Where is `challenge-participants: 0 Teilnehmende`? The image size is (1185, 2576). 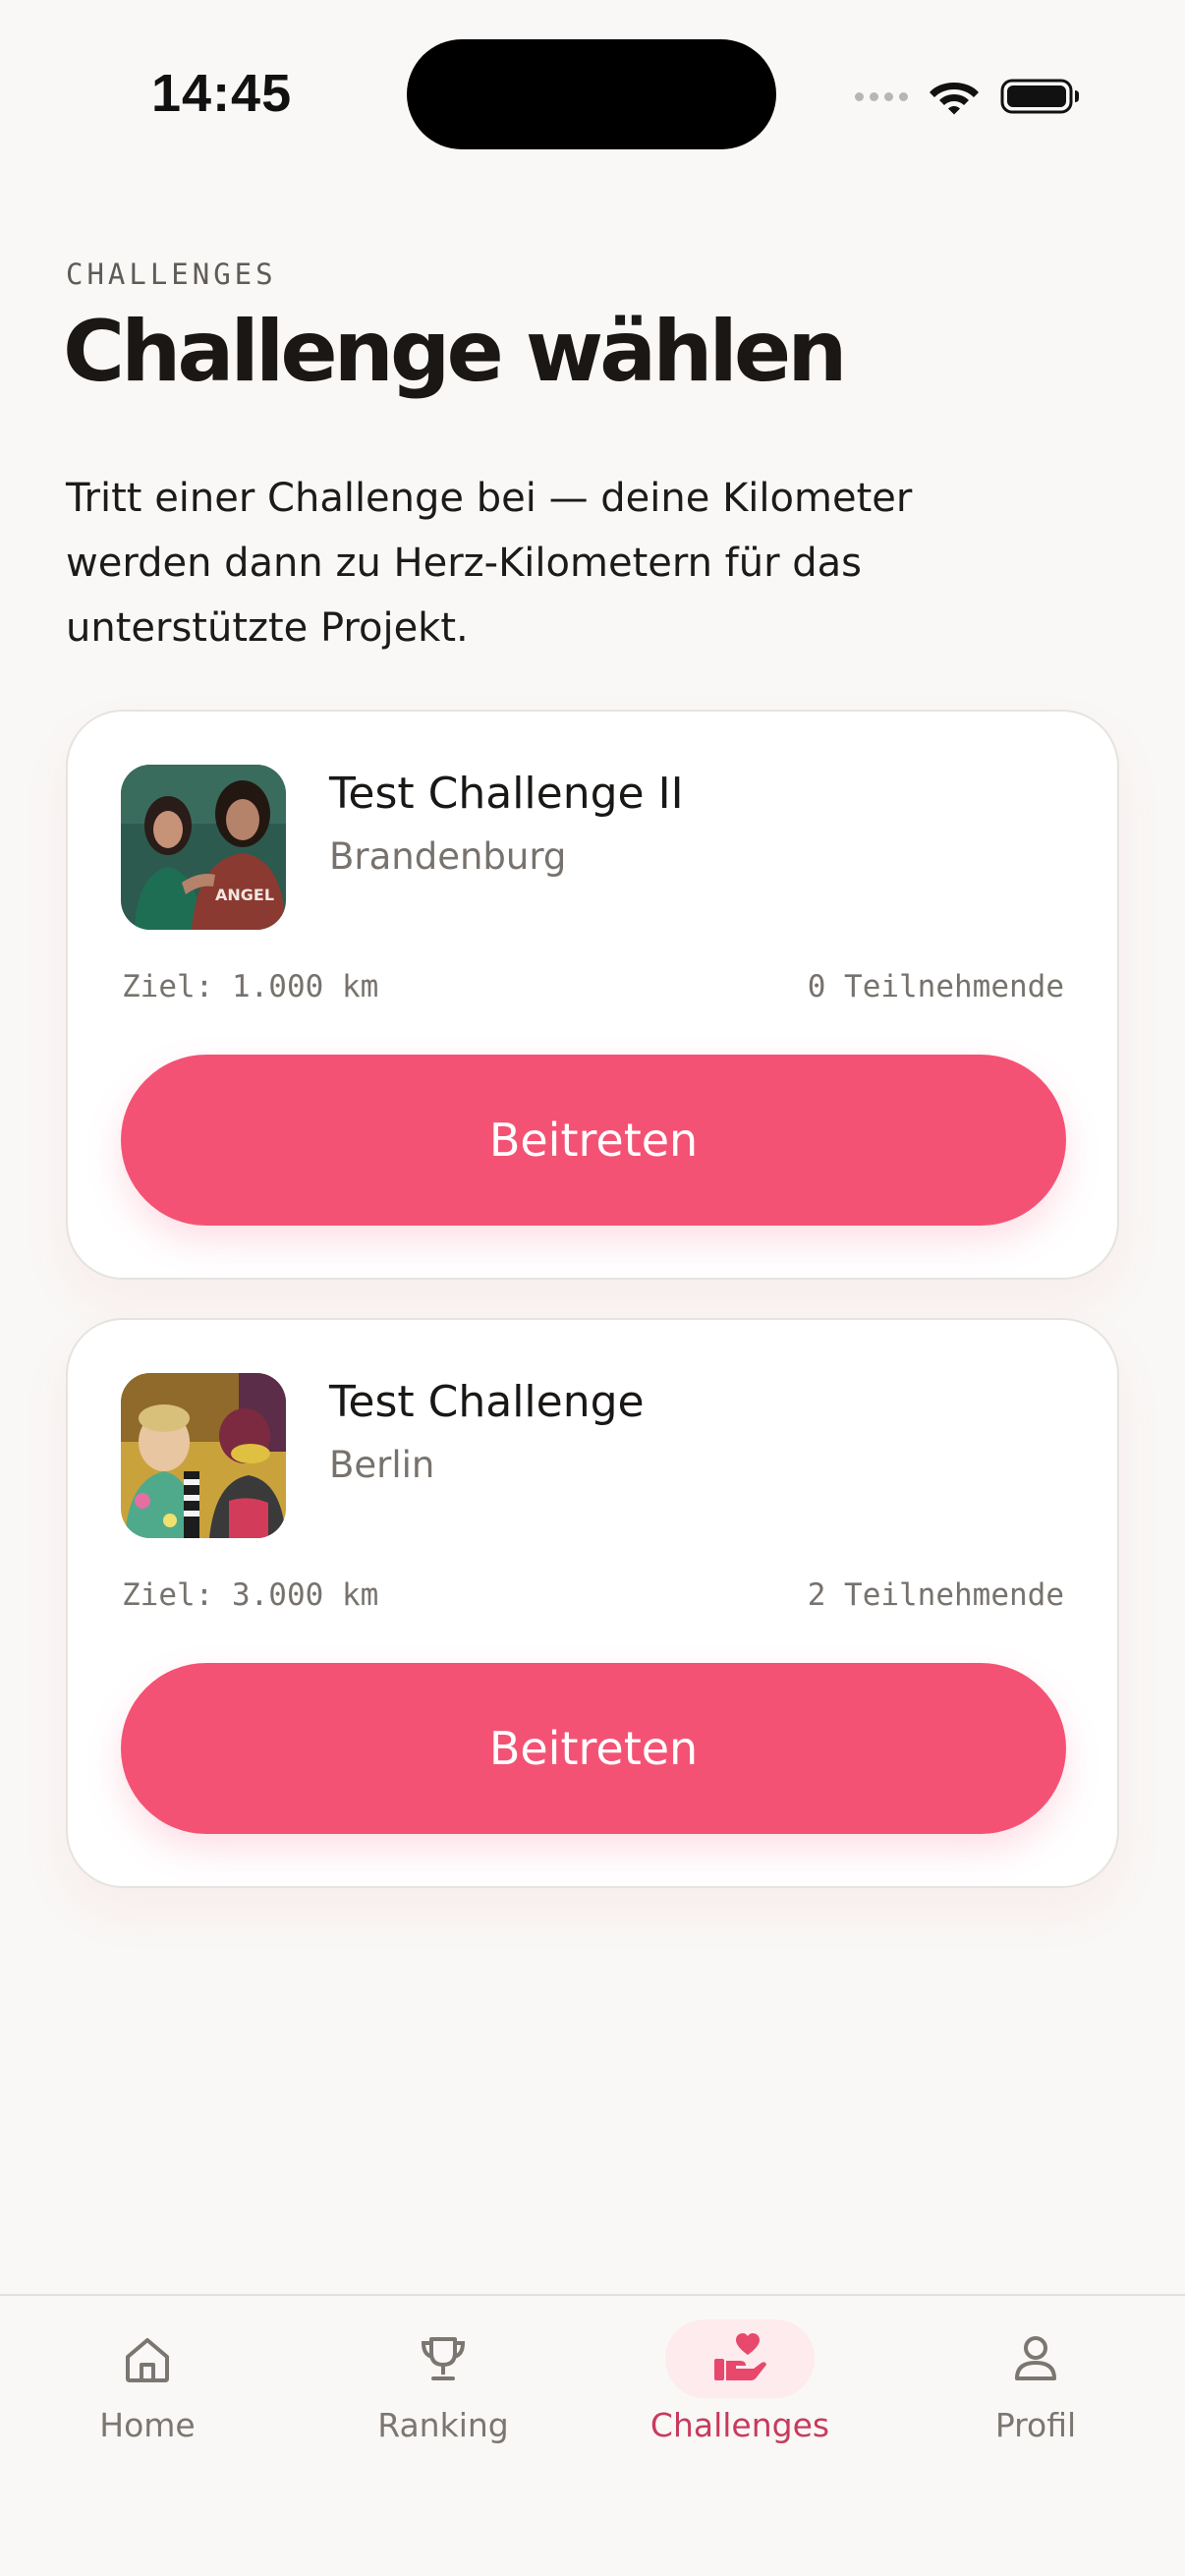 challenge-participants: 0 Teilnehmende is located at coordinates (936, 987).